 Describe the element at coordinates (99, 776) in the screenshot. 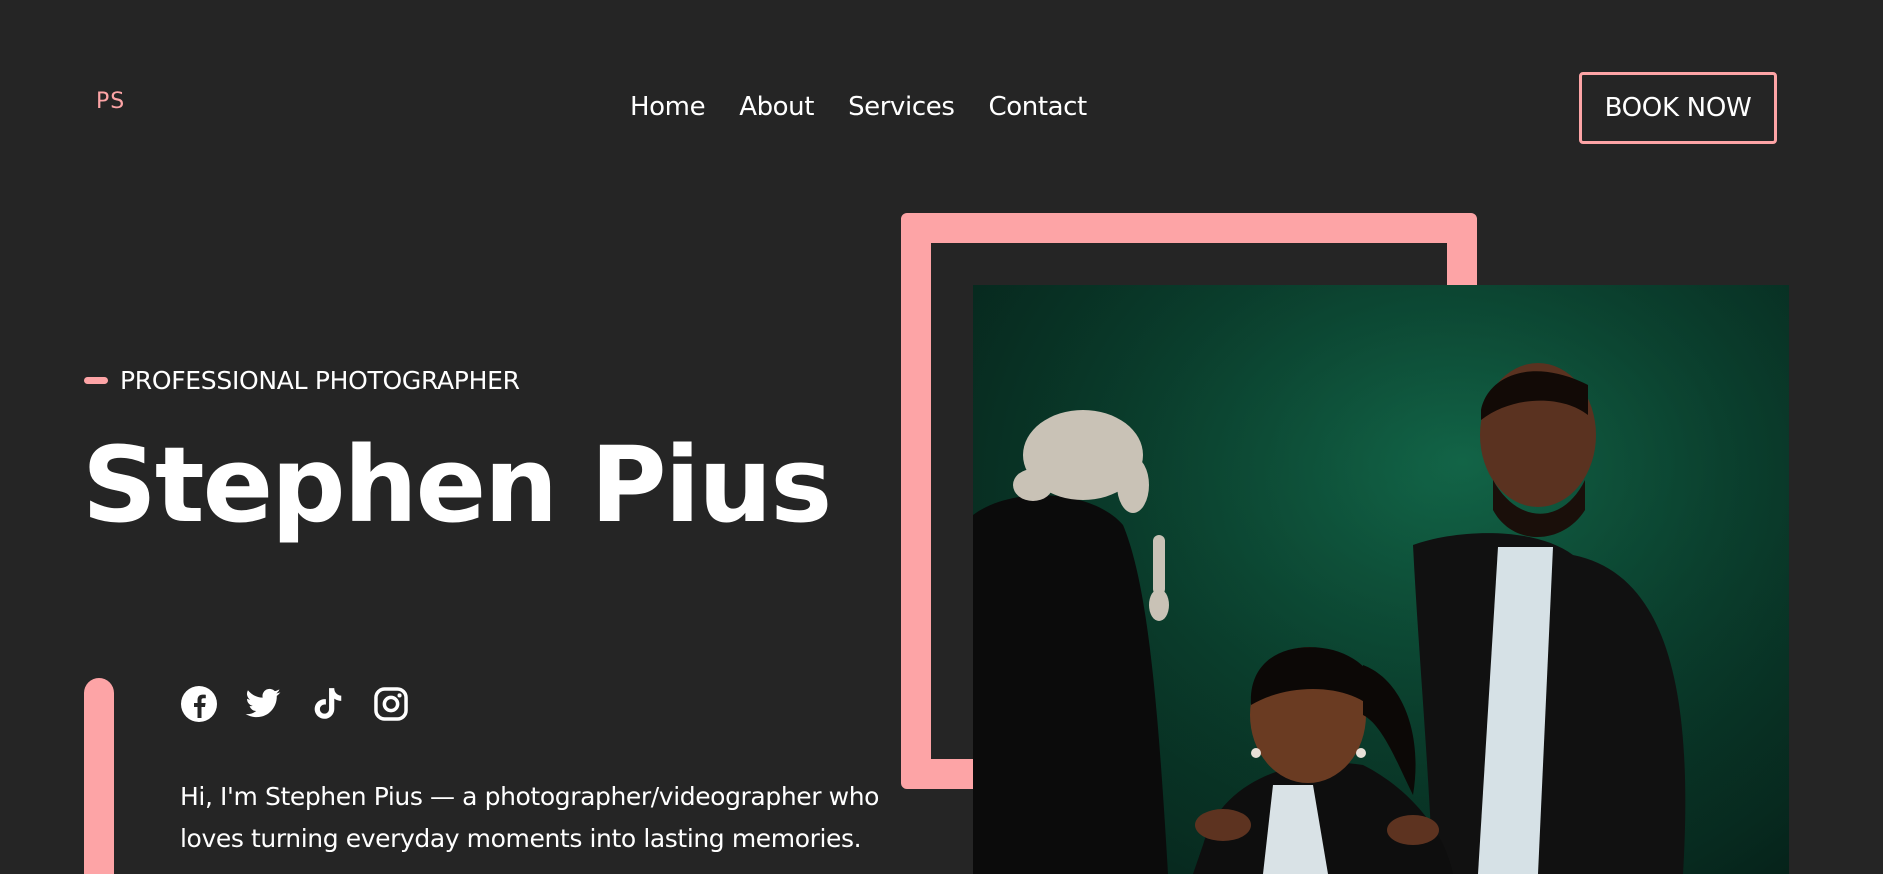

I see `accent-bar` at that location.